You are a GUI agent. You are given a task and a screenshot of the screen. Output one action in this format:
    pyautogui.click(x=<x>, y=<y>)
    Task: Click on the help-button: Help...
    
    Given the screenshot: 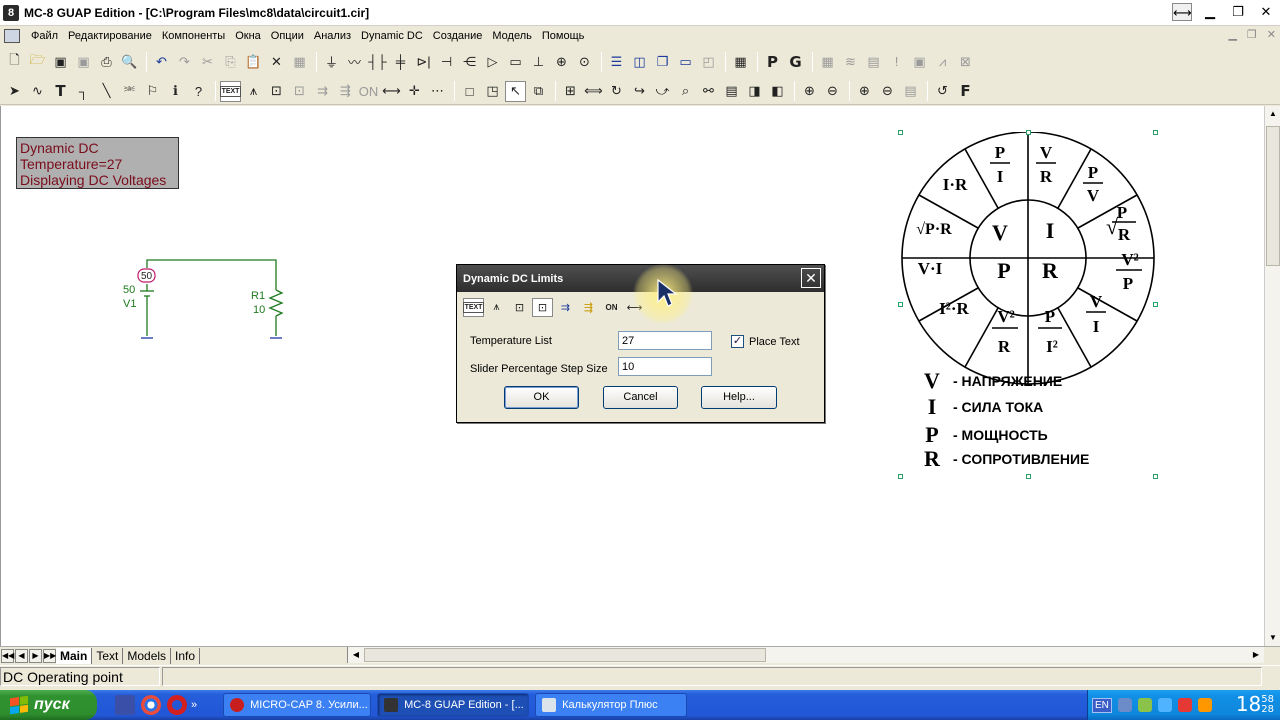 What is the action you would take?
    pyautogui.click(x=739, y=397)
    